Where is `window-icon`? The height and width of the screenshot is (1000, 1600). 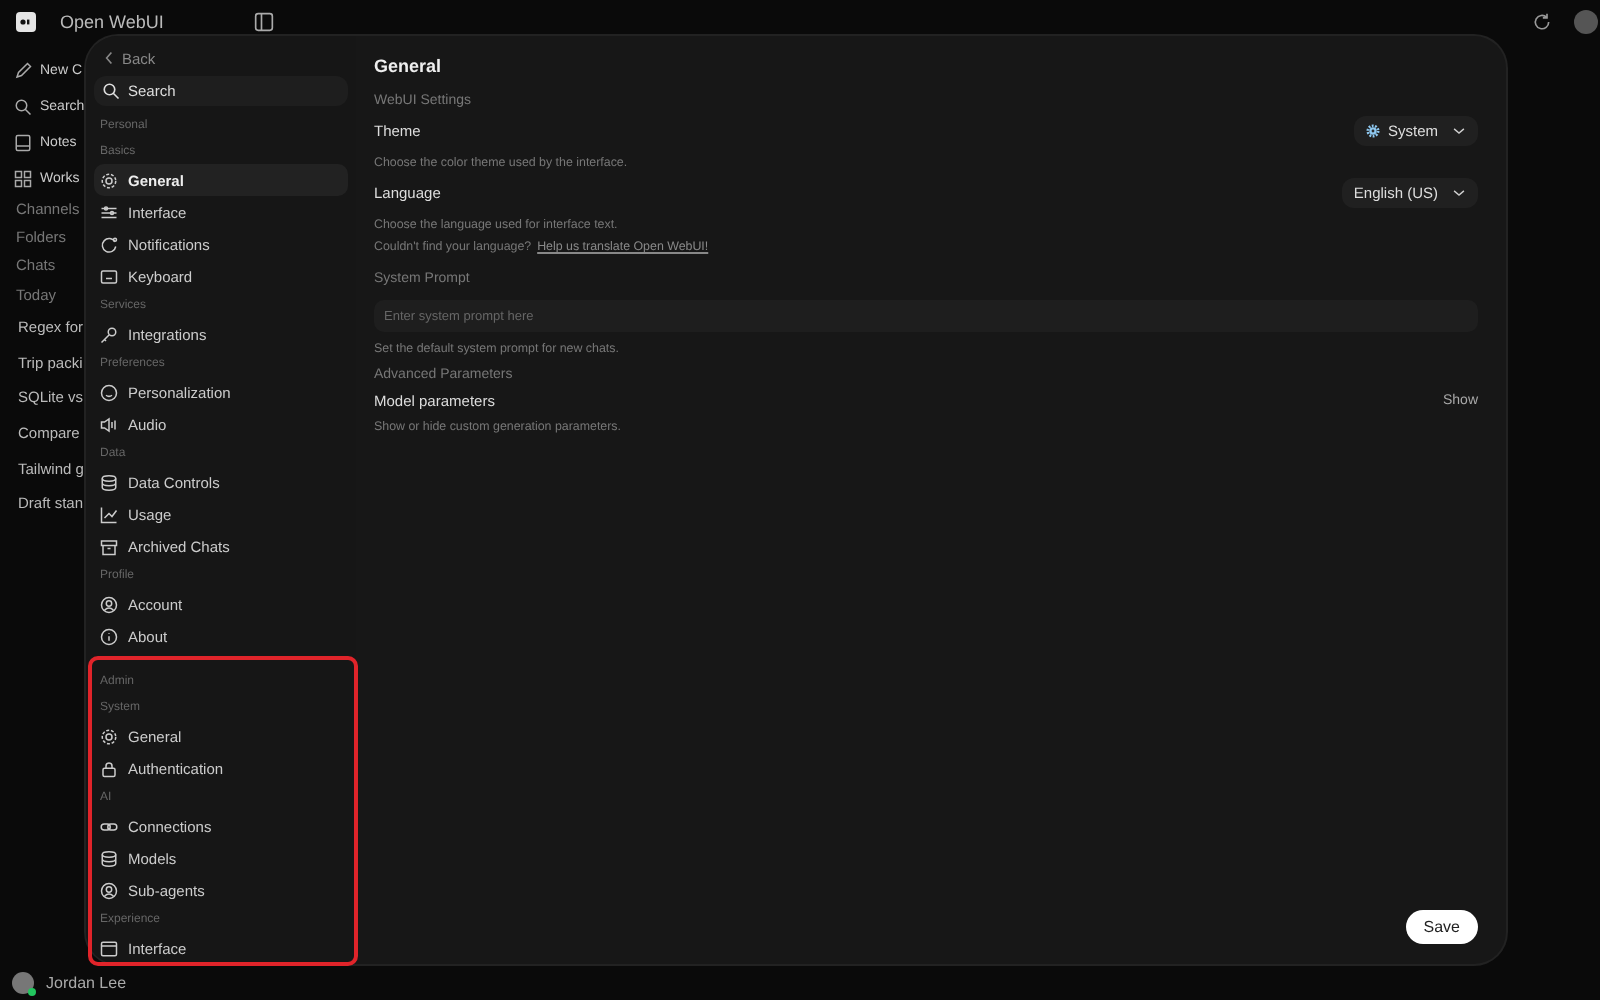
window-icon is located at coordinates (109, 948).